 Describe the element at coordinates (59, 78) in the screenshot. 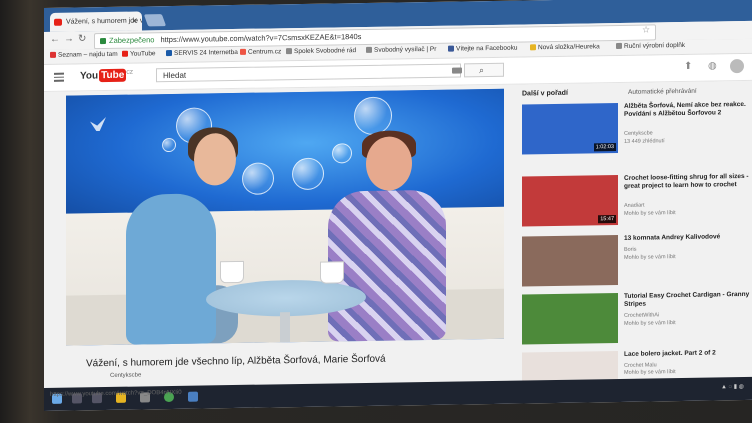

I see `hamburger-menu-icon` at that location.